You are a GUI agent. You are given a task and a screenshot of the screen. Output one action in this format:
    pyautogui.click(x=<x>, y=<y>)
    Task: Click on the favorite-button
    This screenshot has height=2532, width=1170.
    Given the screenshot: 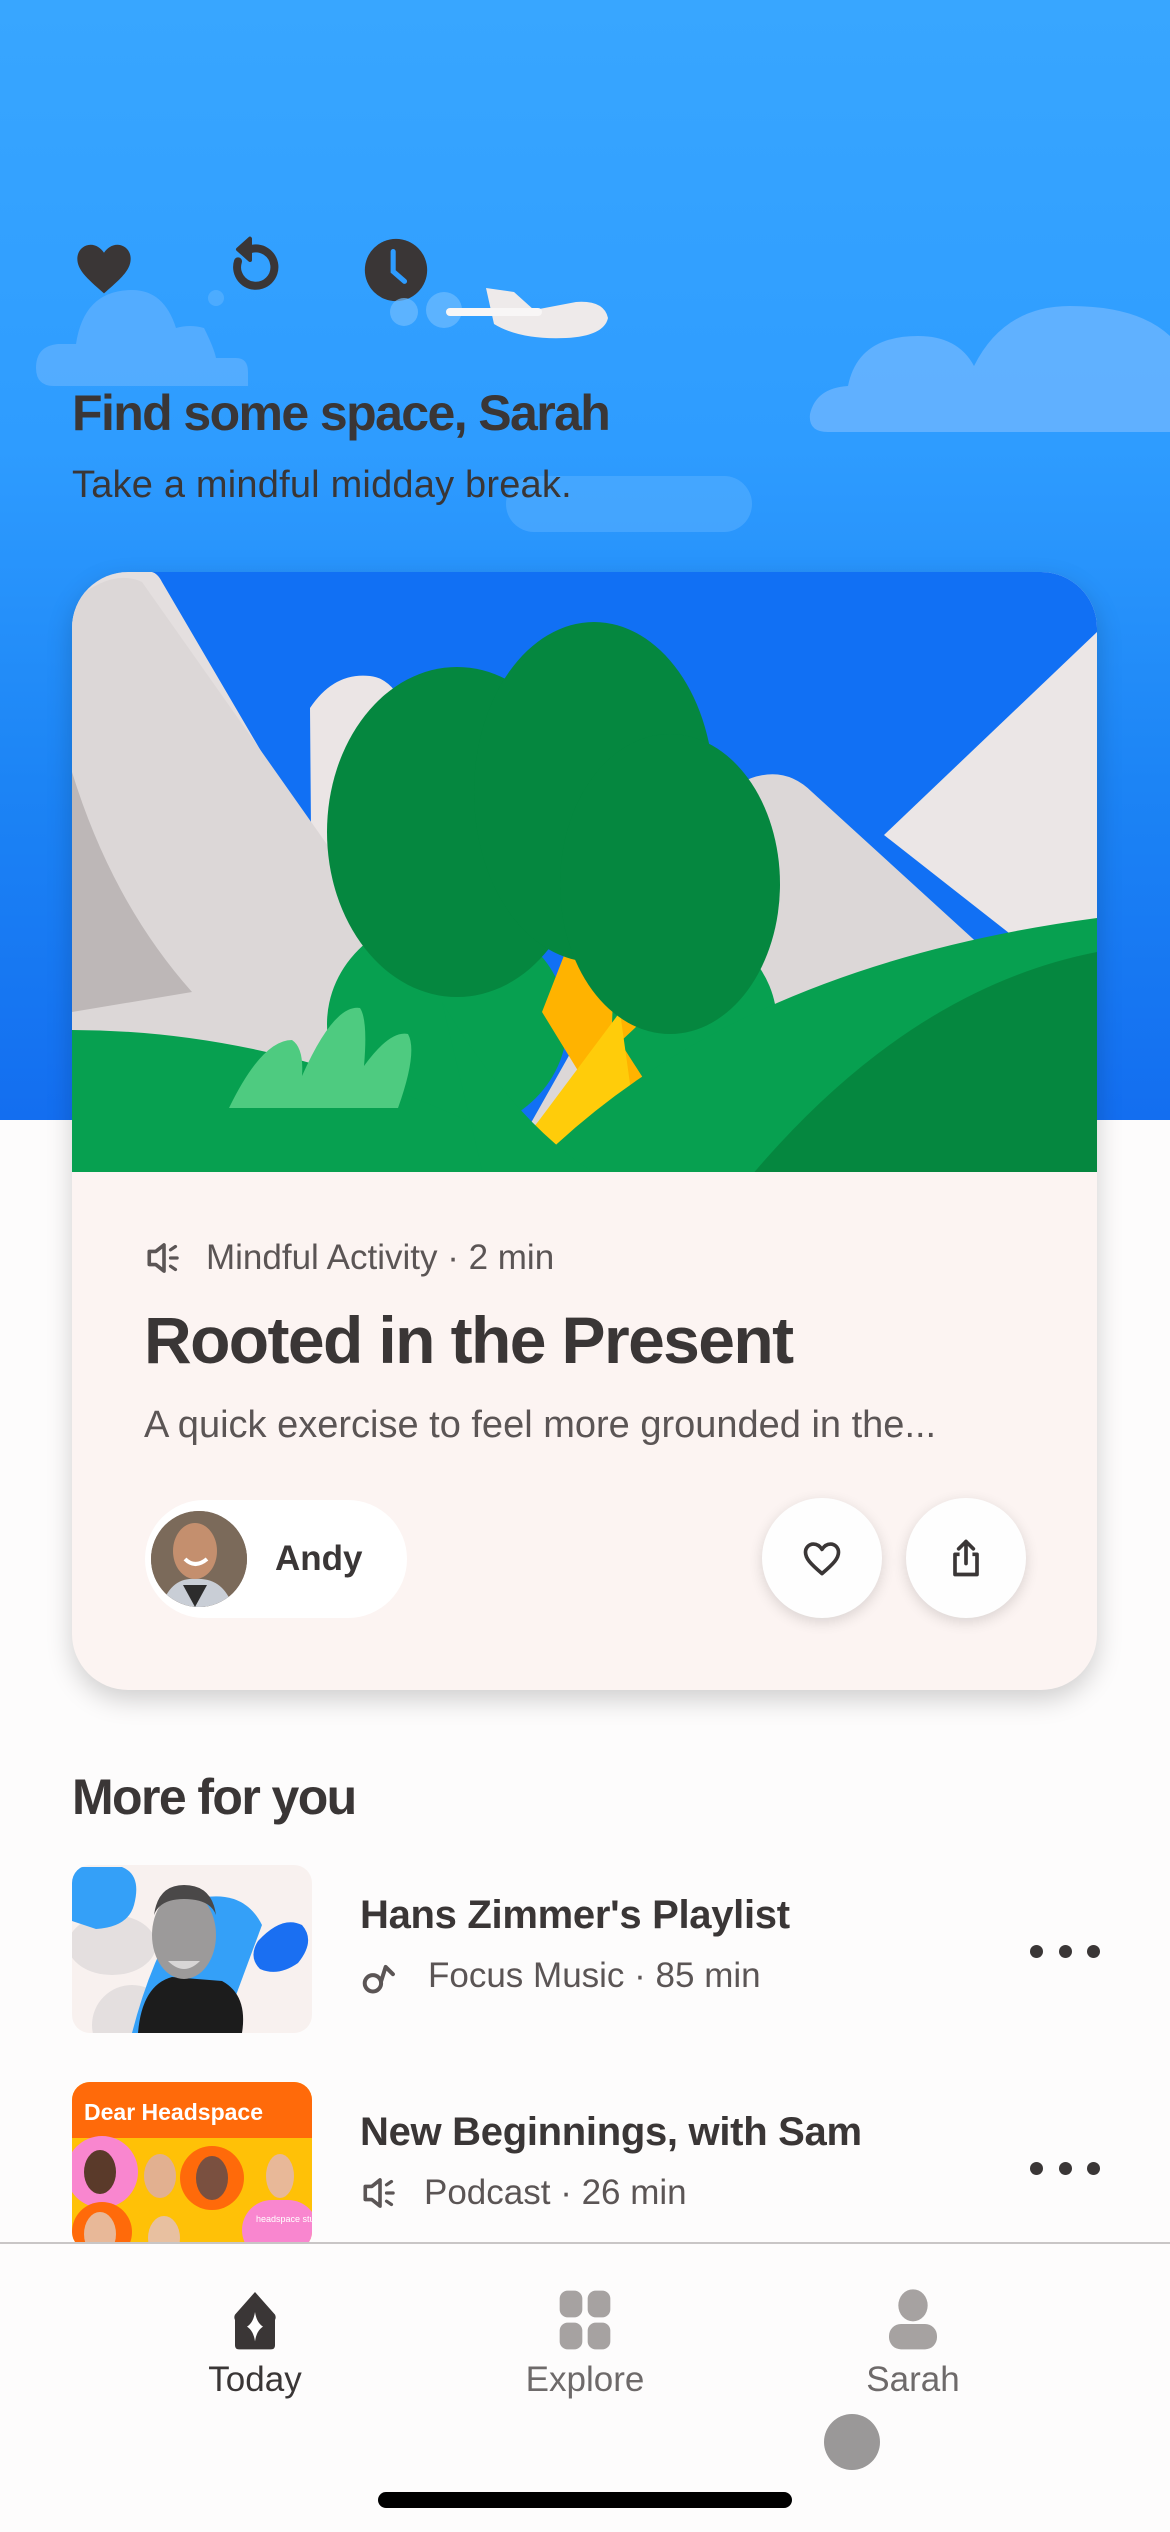 What is the action you would take?
    pyautogui.click(x=822, y=1558)
    